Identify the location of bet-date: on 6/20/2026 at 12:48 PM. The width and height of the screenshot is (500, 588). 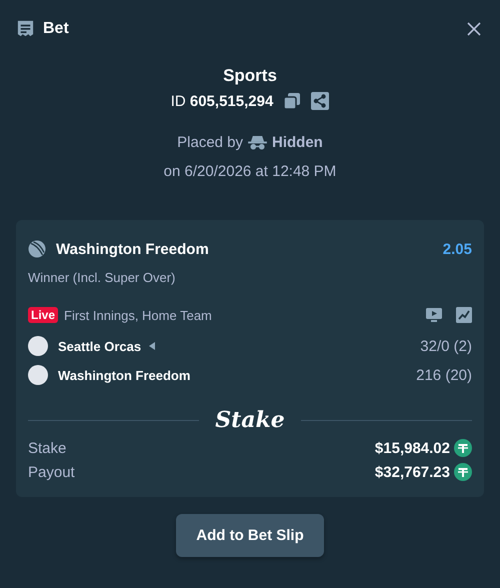
(250, 171).